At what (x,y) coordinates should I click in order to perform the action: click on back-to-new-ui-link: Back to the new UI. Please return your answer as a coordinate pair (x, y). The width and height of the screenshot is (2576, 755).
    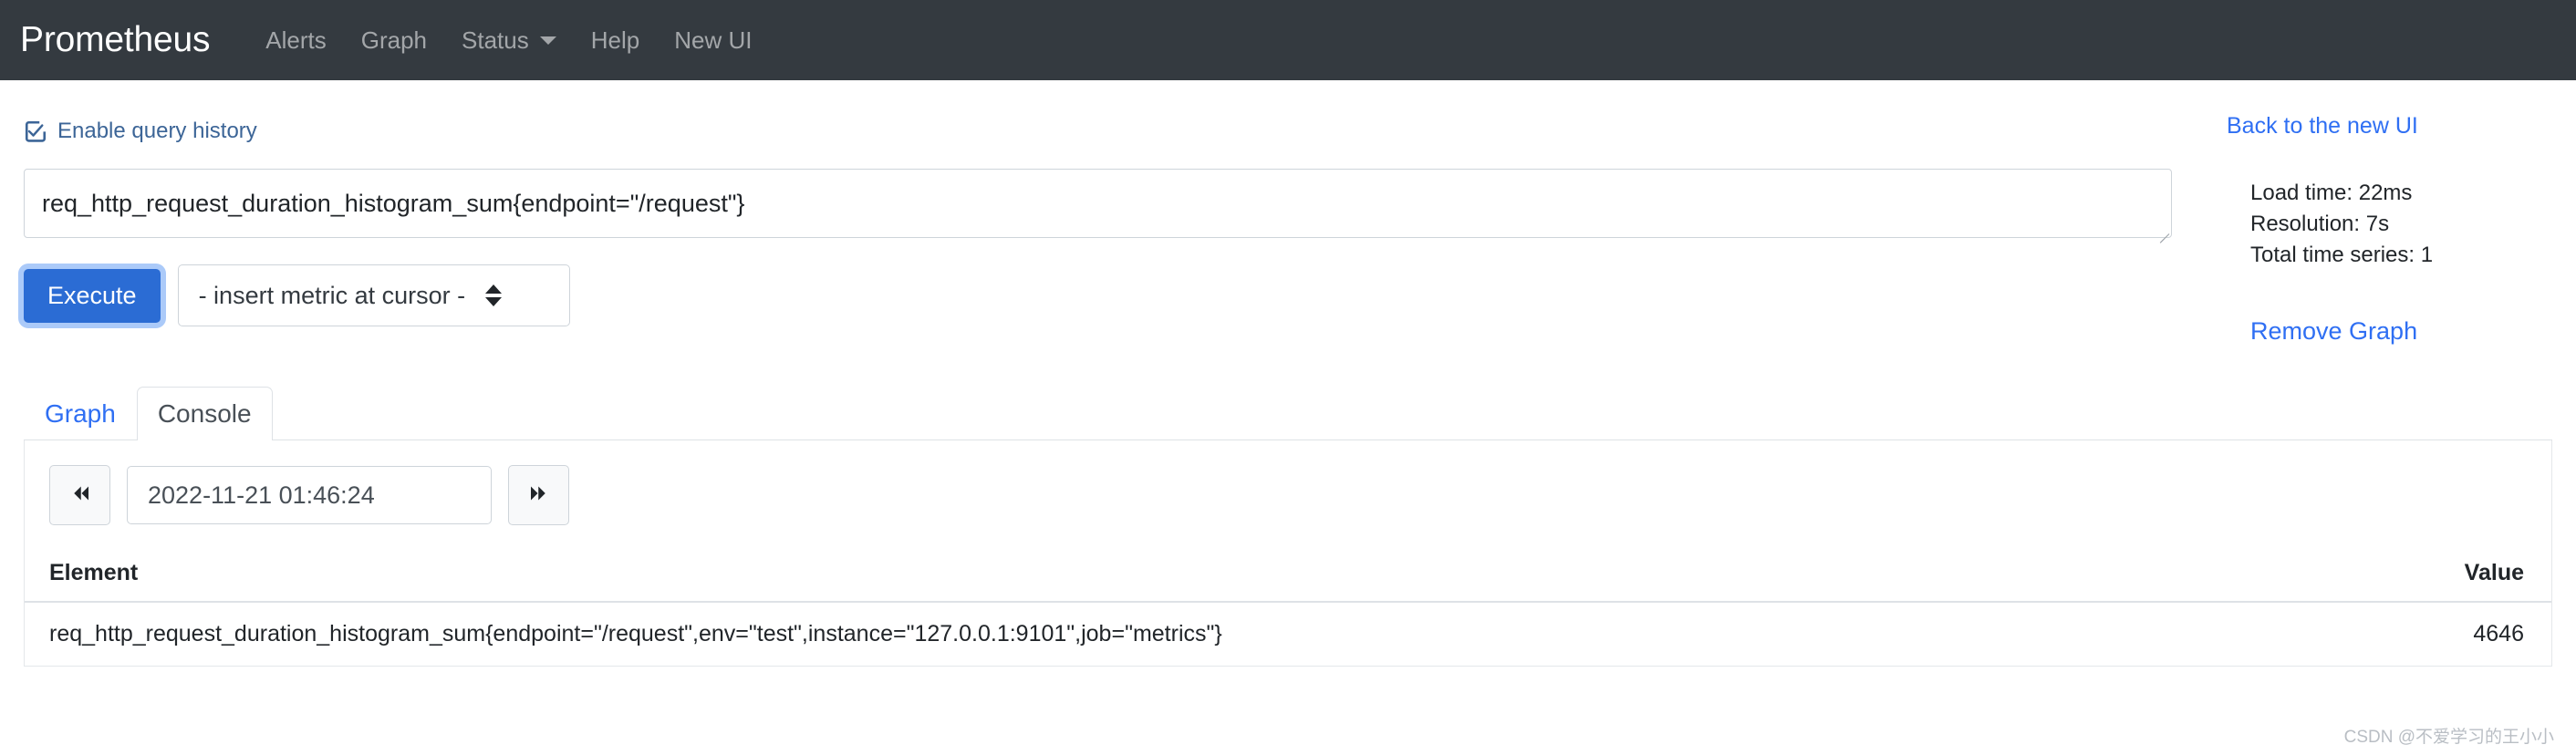
    Looking at the image, I should click on (2389, 126).